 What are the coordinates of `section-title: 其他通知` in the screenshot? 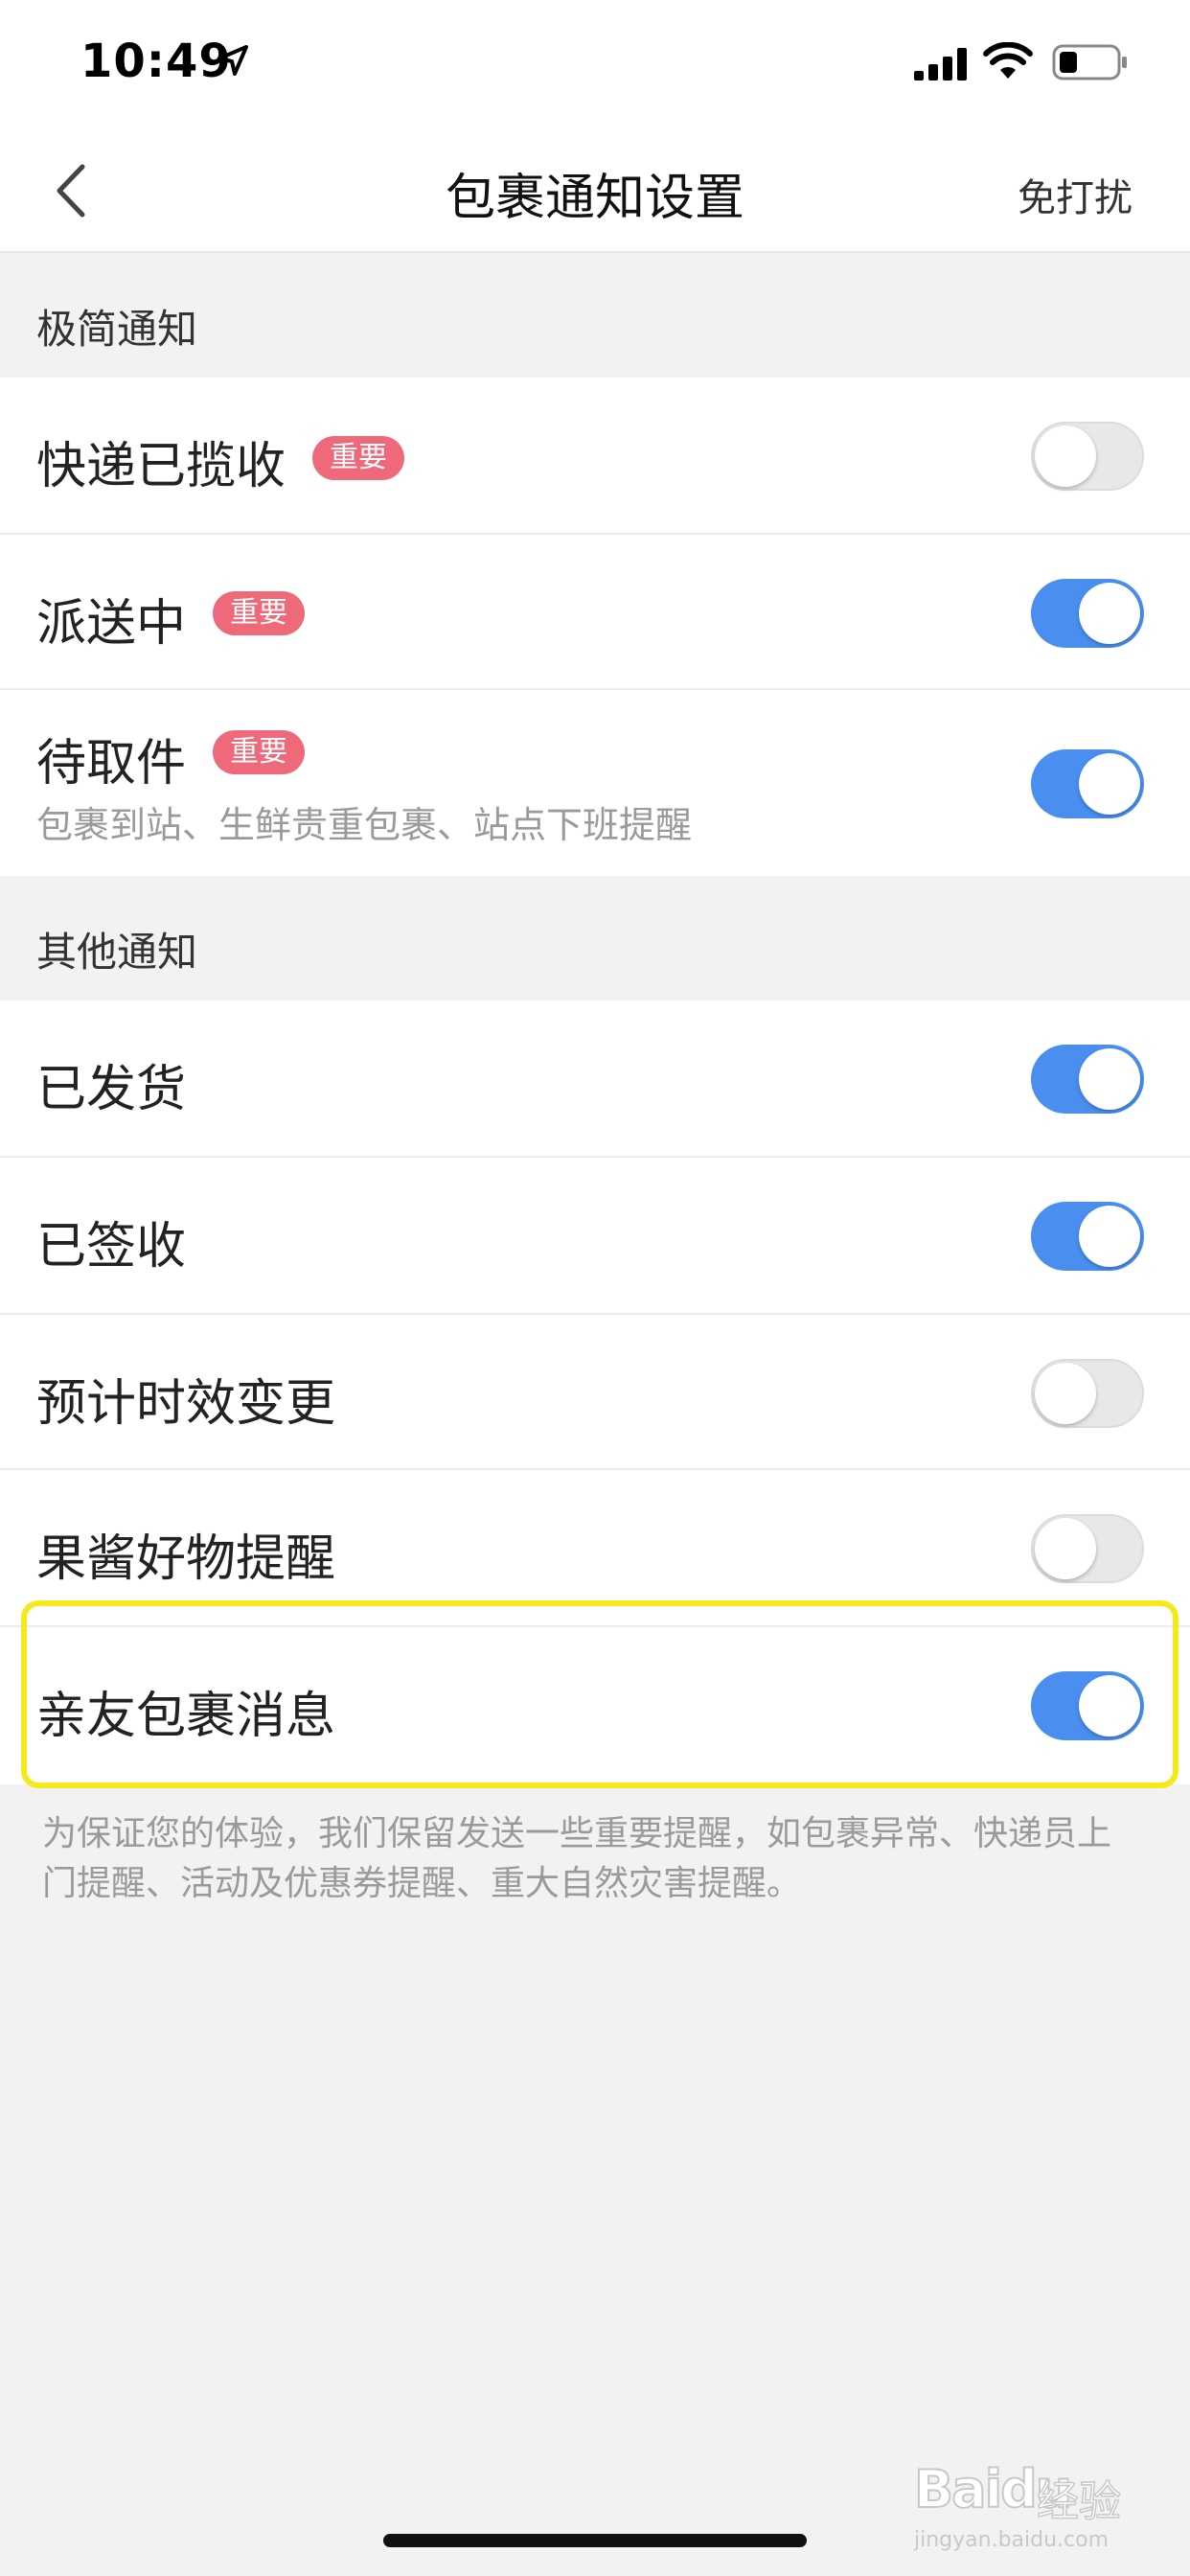 It's located at (117, 952).